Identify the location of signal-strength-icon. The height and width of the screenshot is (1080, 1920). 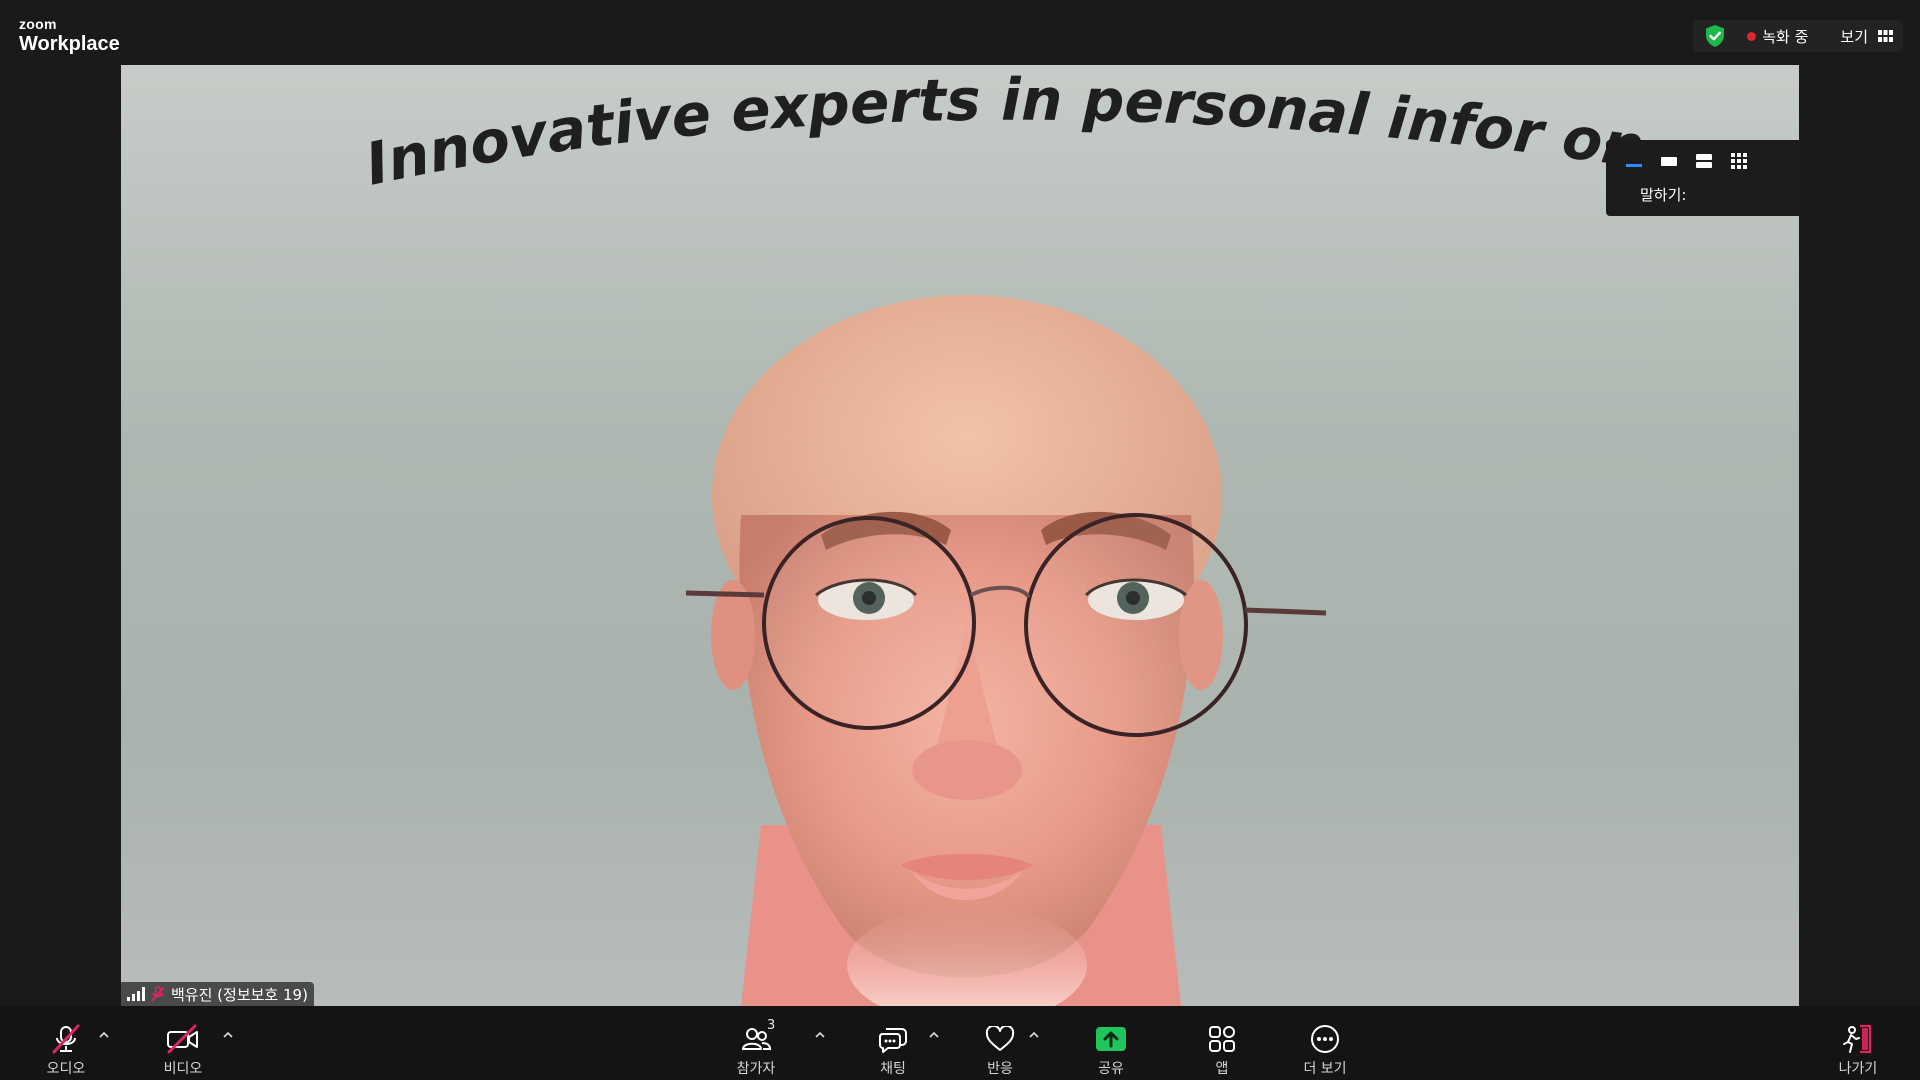
(136, 994).